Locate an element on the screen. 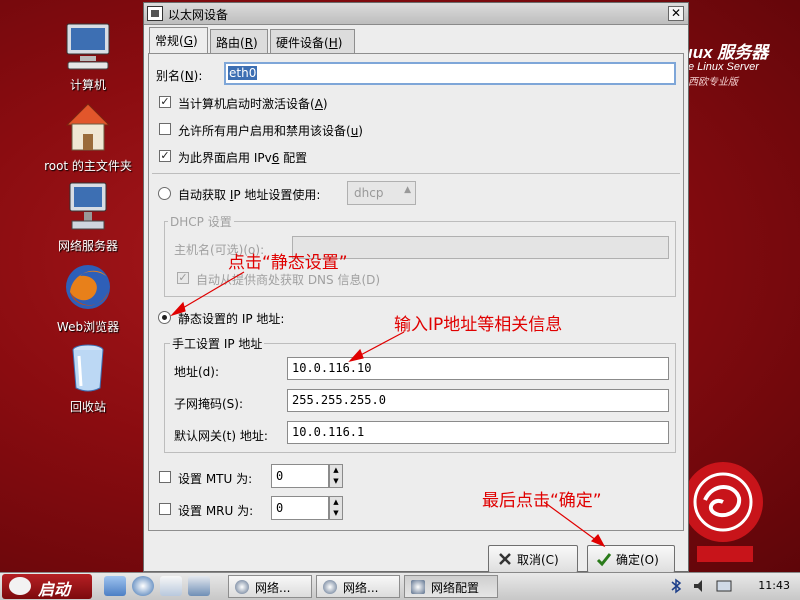 The image size is (800, 600). static-ip-radio is located at coordinates (164, 317).